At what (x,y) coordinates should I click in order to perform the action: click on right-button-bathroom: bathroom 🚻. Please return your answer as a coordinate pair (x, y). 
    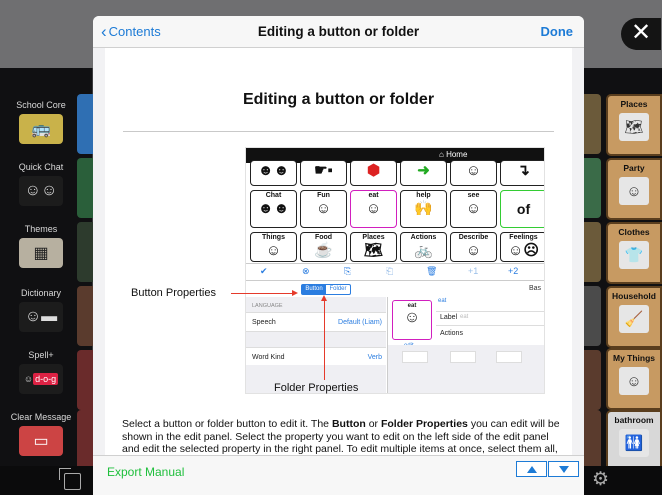
    Looking at the image, I should click on (634, 441).